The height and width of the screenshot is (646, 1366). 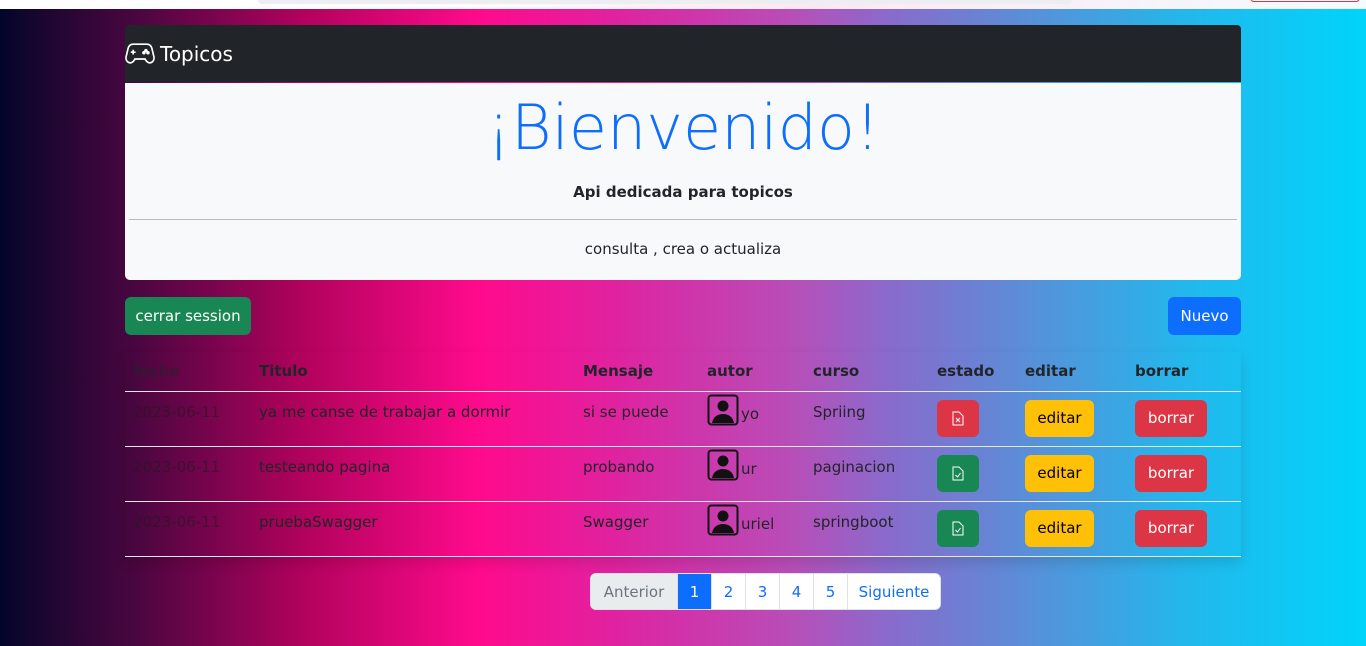 I want to click on cell-mensaje: probando, so click(x=619, y=466).